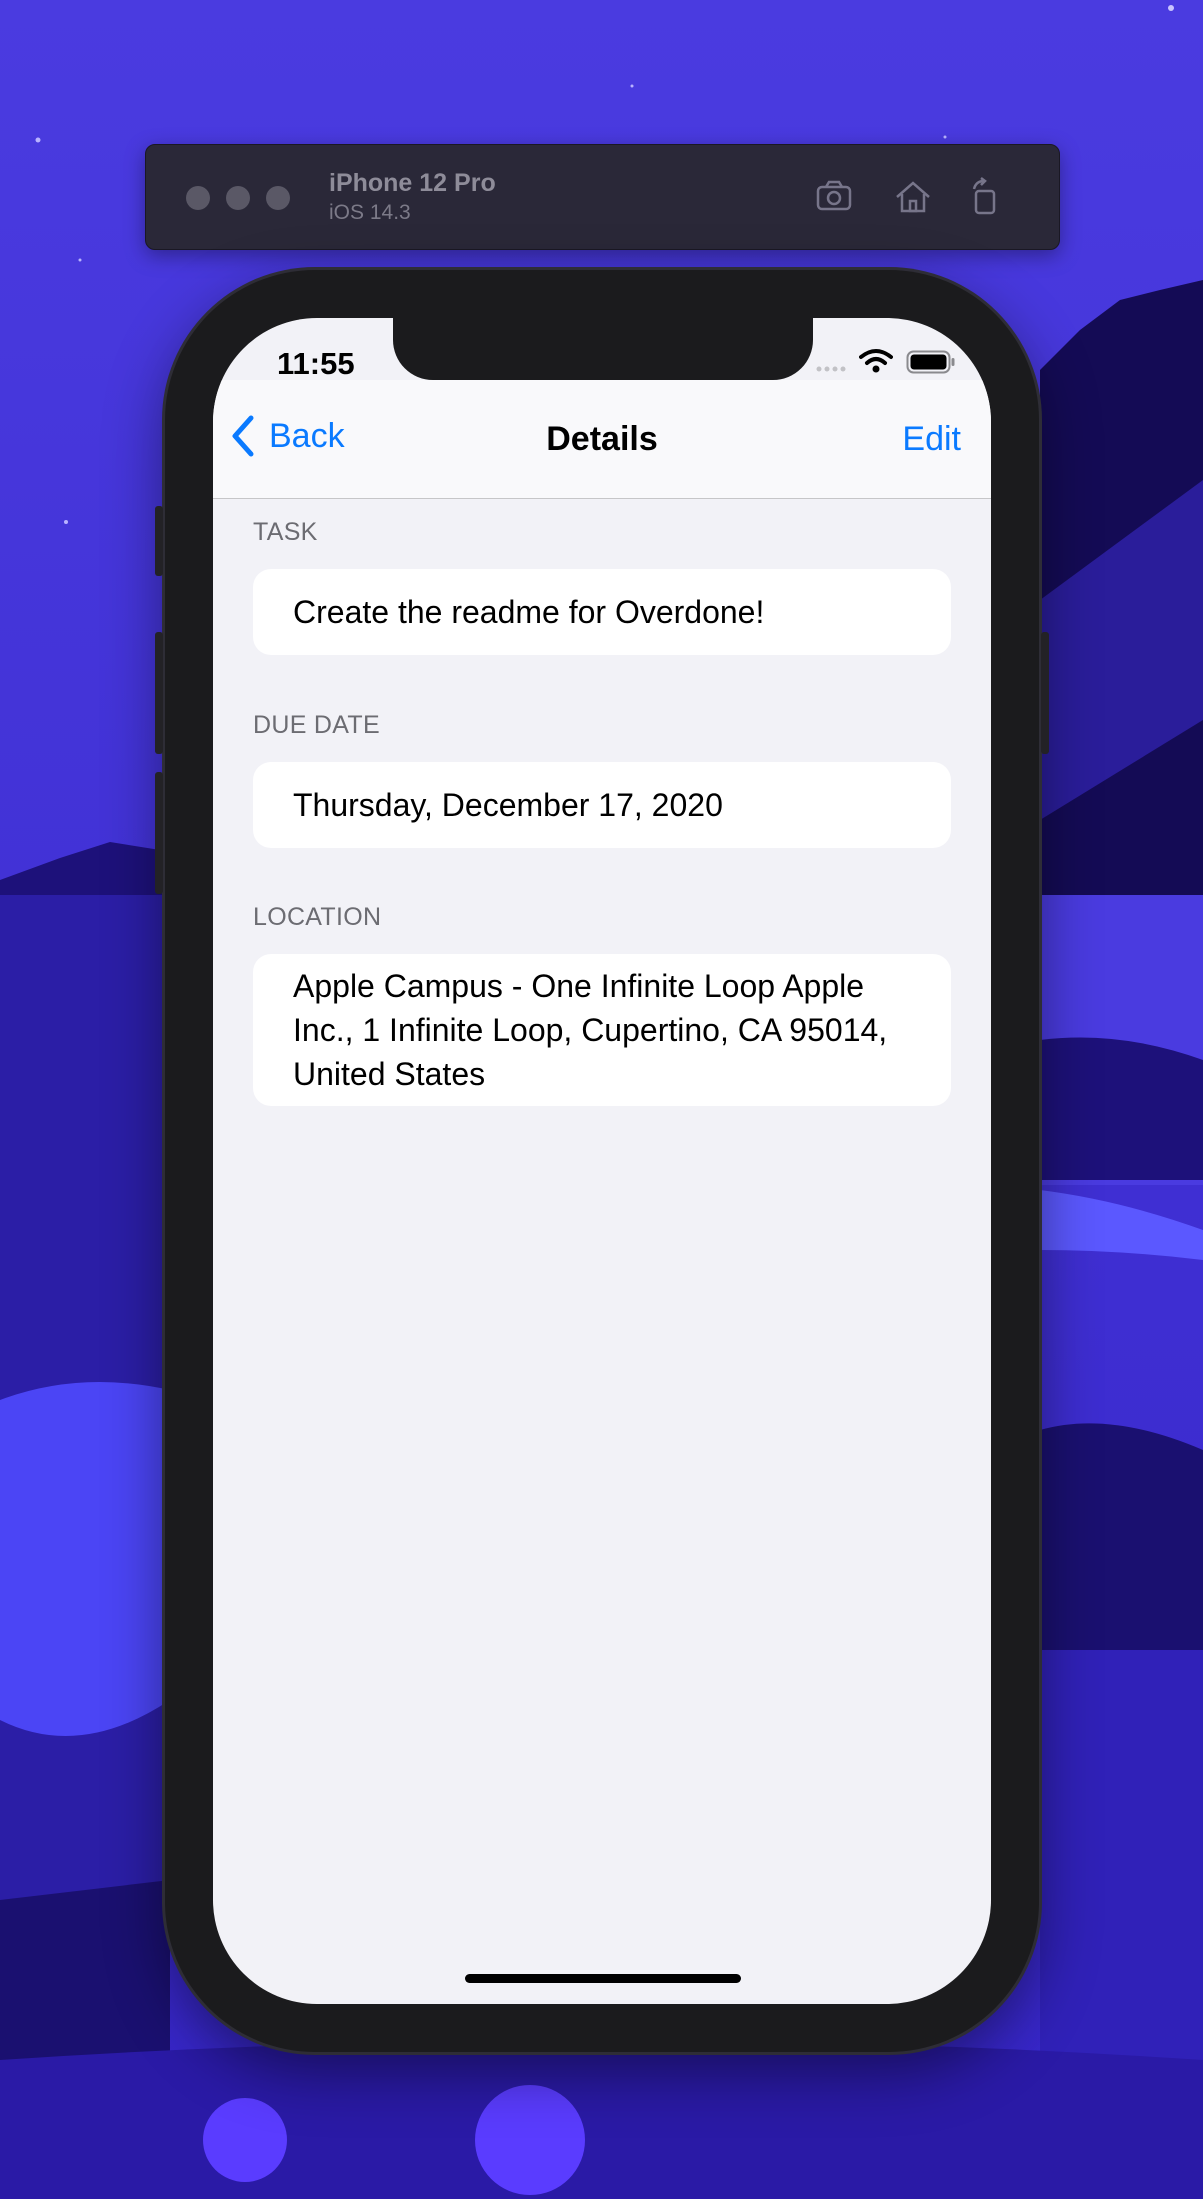 This screenshot has width=1203, height=2199. What do you see at coordinates (159, 693) in the screenshot?
I see `volume-up-button` at bounding box center [159, 693].